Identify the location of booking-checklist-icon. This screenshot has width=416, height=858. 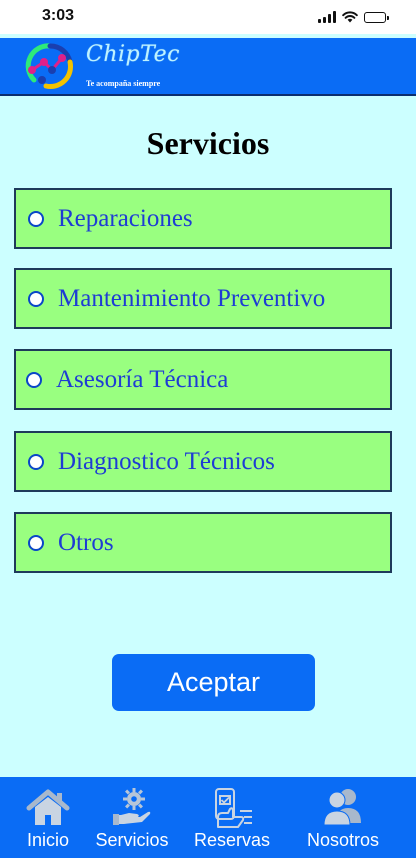
(233, 808).